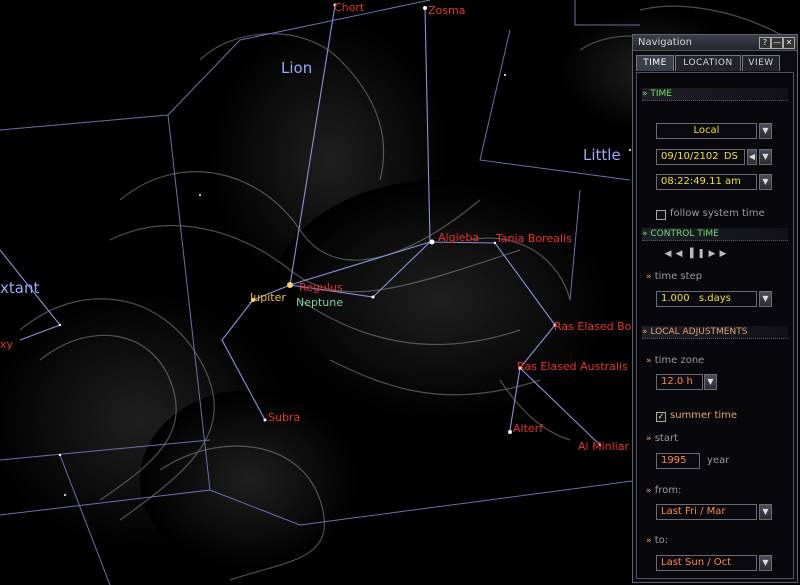 This screenshot has width=800, height=585. What do you see at coordinates (765, 182) in the screenshot?
I see `time-dropdown-icon: ▼` at bounding box center [765, 182].